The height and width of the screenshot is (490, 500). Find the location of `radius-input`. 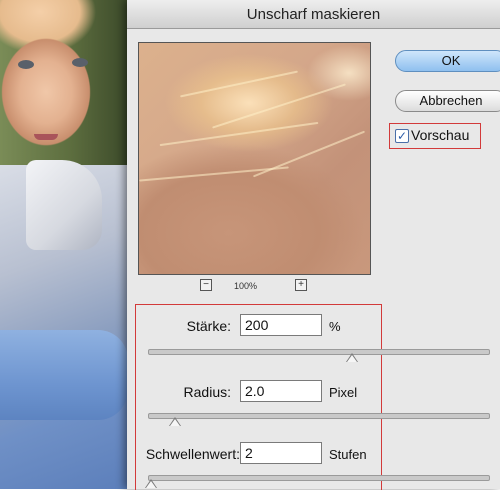

radius-input is located at coordinates (281, 391).